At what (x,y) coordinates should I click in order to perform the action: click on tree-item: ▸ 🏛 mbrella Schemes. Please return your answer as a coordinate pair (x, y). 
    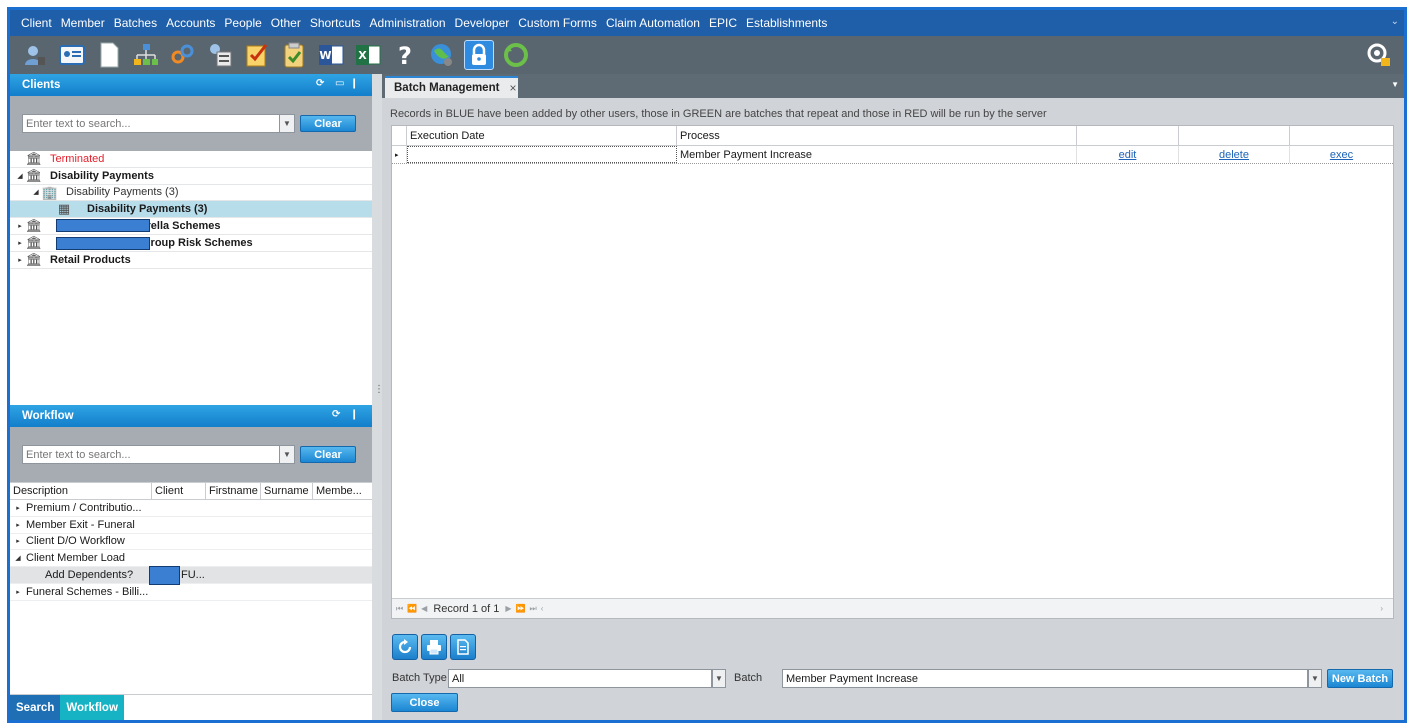
    Looking at the image, I should click on (191, 226).